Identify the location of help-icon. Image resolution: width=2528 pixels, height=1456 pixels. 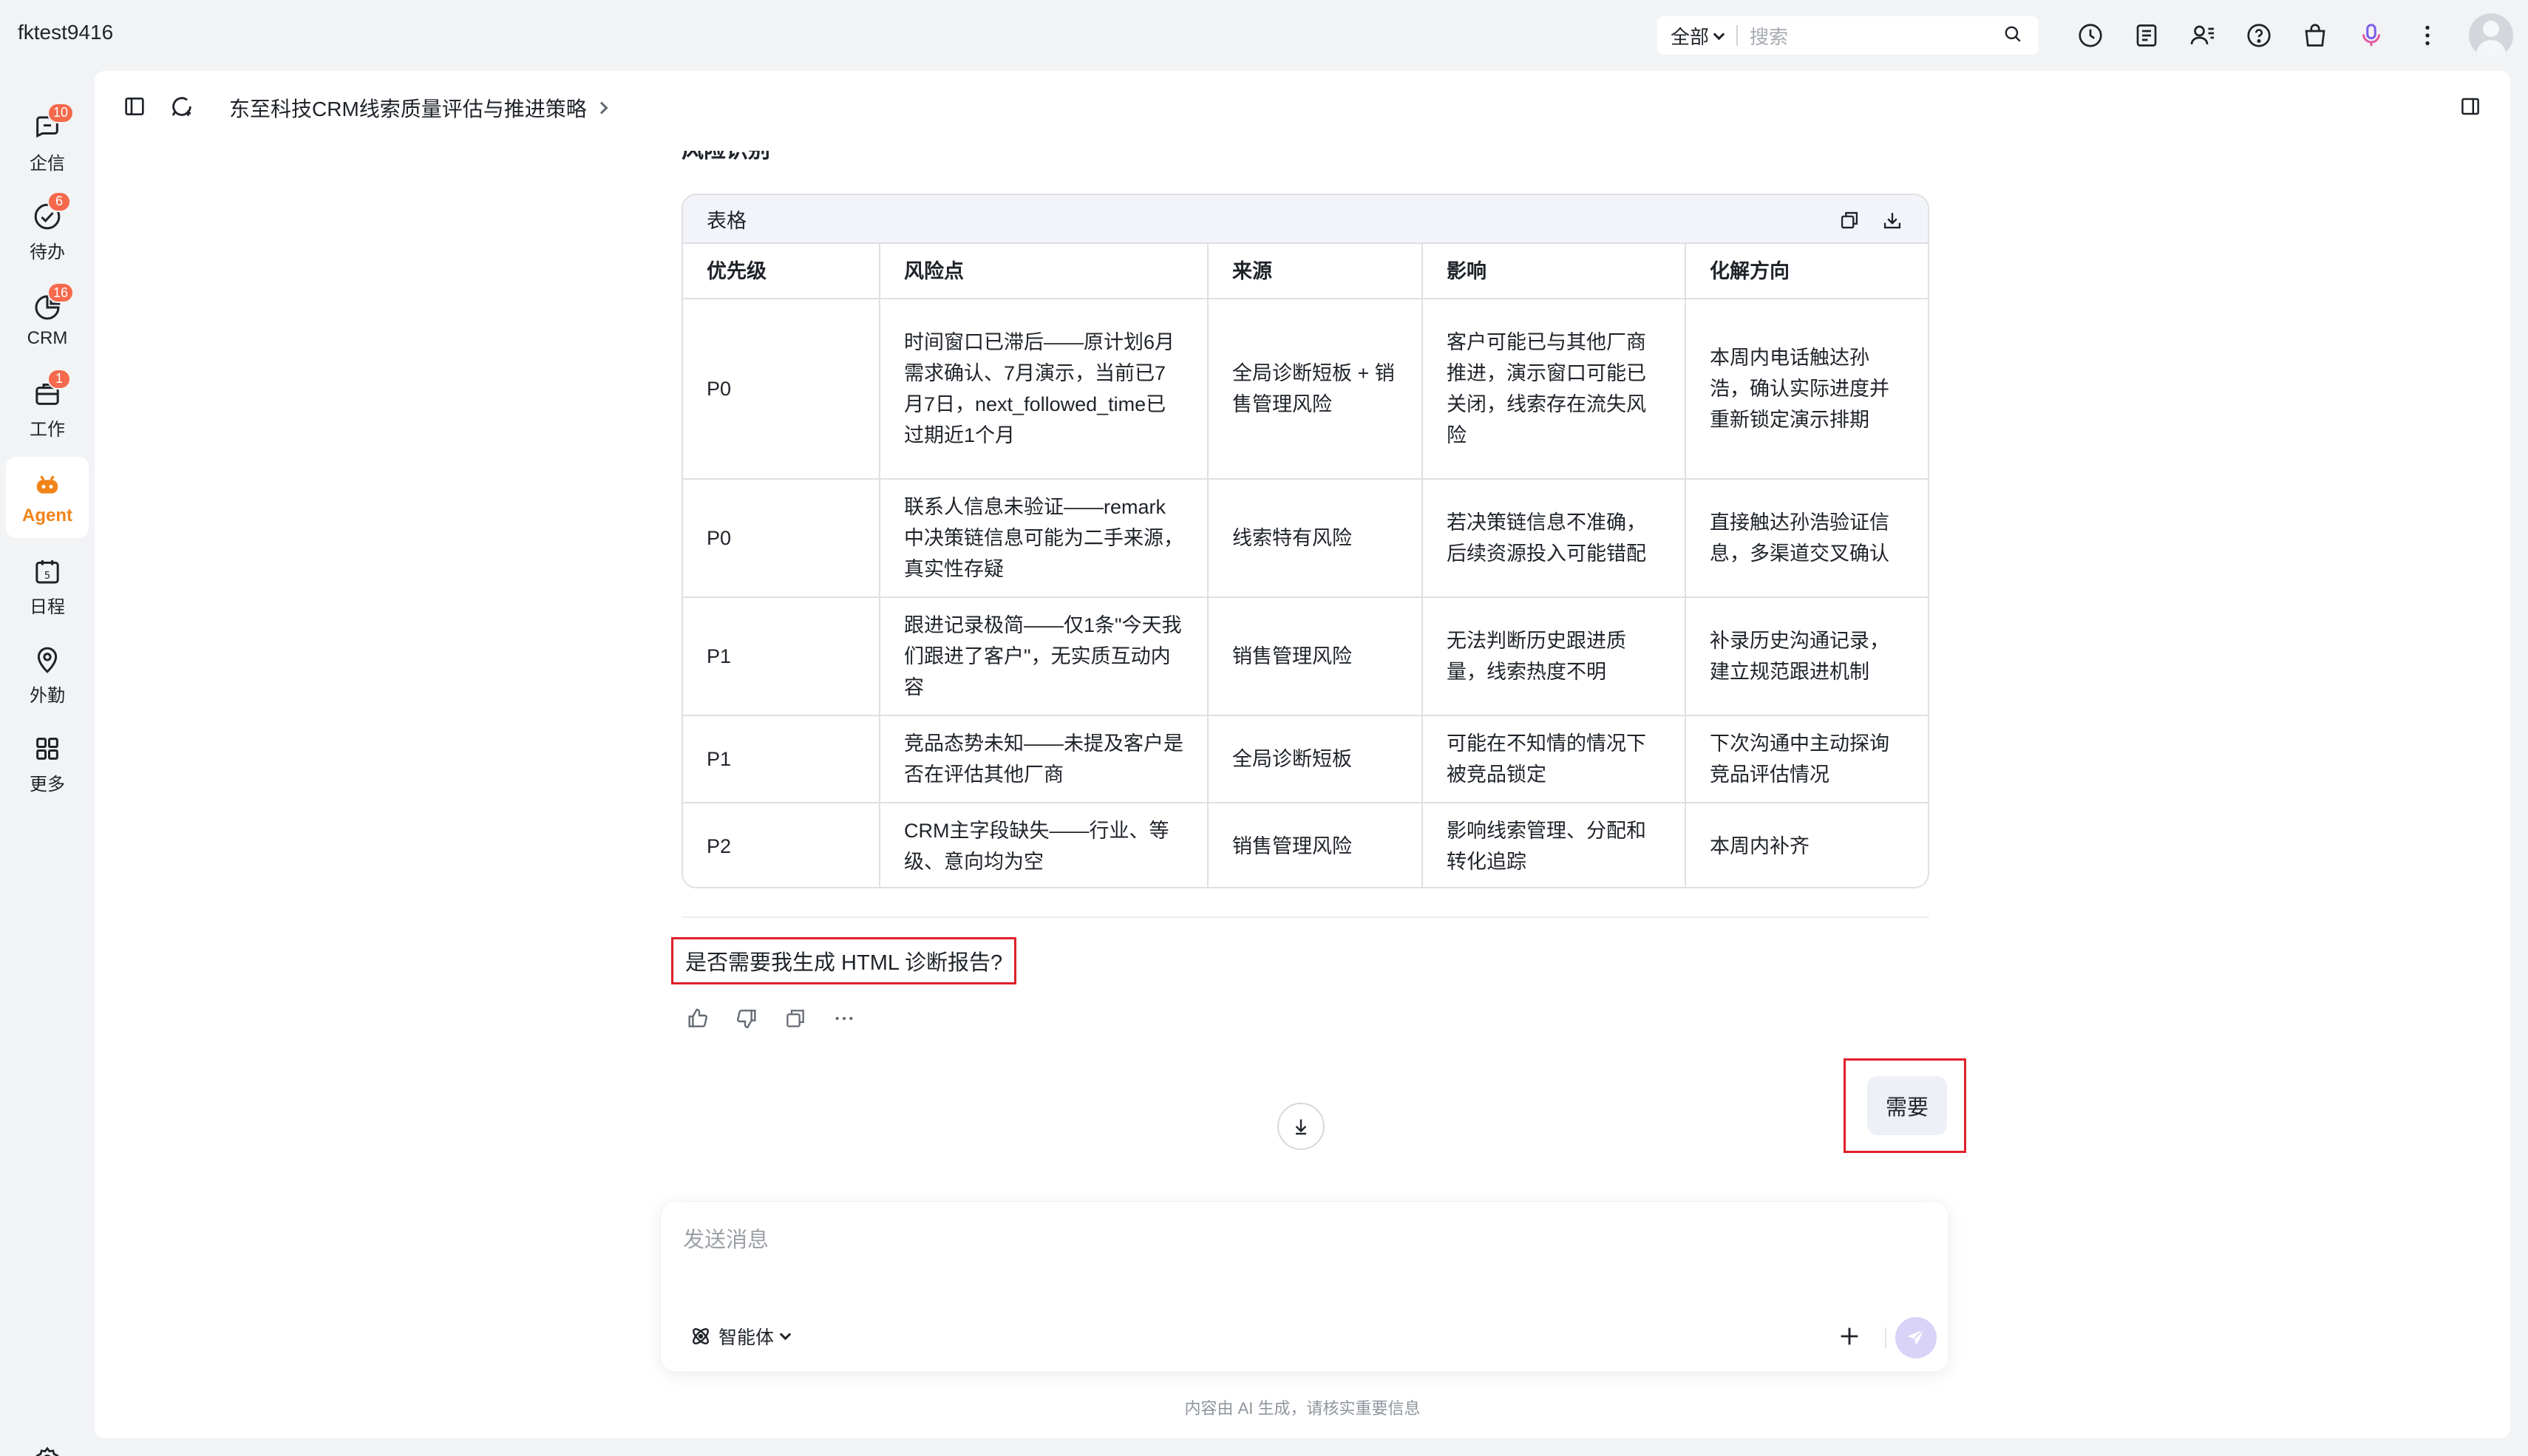
(2259, 35).